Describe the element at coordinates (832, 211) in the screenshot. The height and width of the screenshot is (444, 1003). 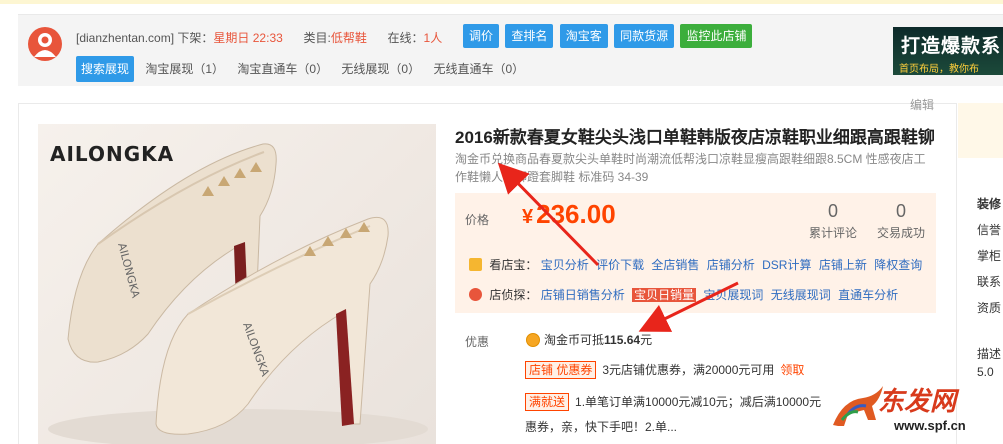
I see `reviews-count: 0` at that location.